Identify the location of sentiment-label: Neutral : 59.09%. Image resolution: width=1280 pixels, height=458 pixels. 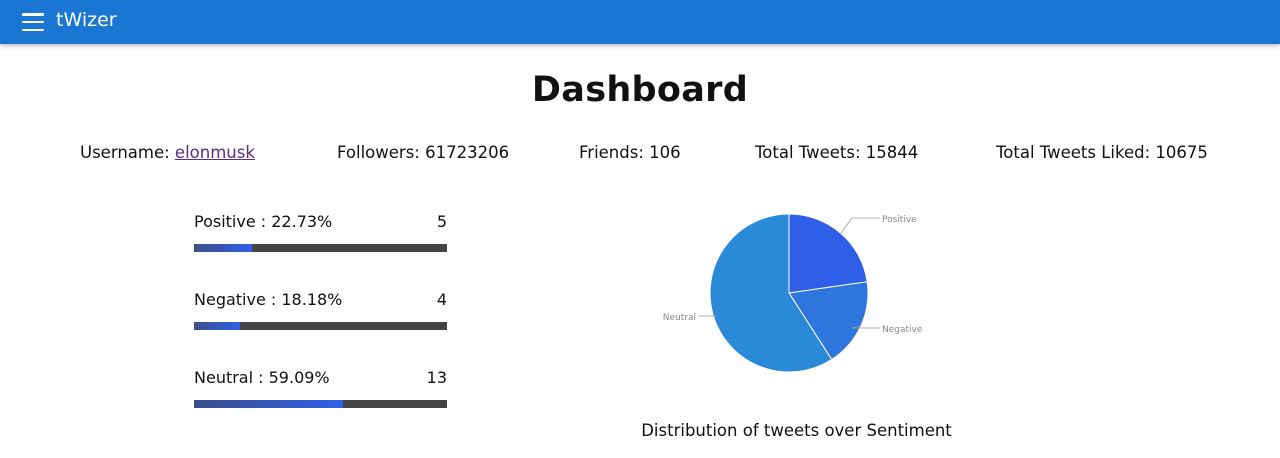
(262, 377).